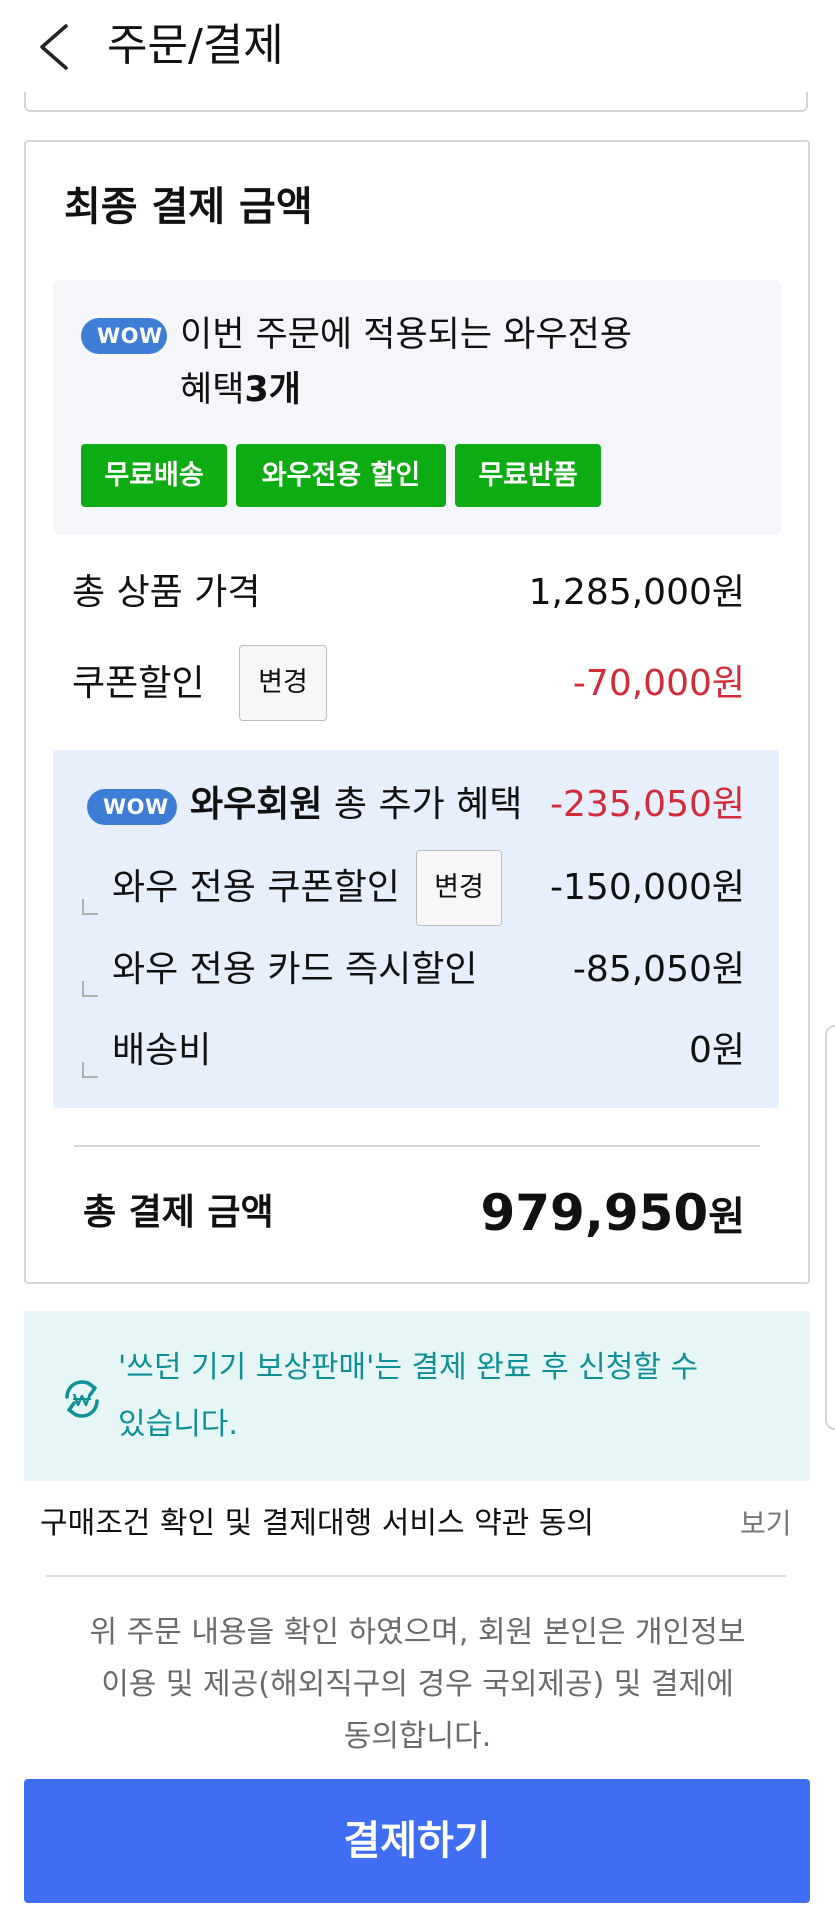 This screenshot has width=835, height=1913. I want to click on terms-agreement-label: 구매조건 확인 및 결제대행 서비스 약관 동의, so click(317, 1523).